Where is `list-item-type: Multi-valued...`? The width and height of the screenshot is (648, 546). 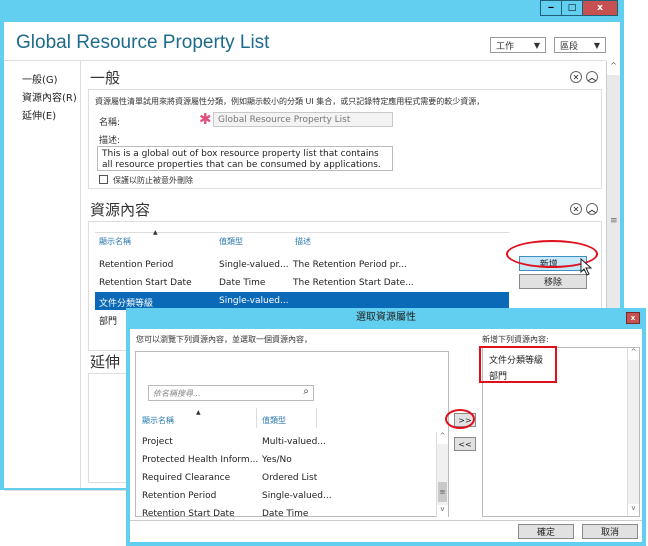 list-item-type: Multi-valued... is located at coordinates (294, 442).